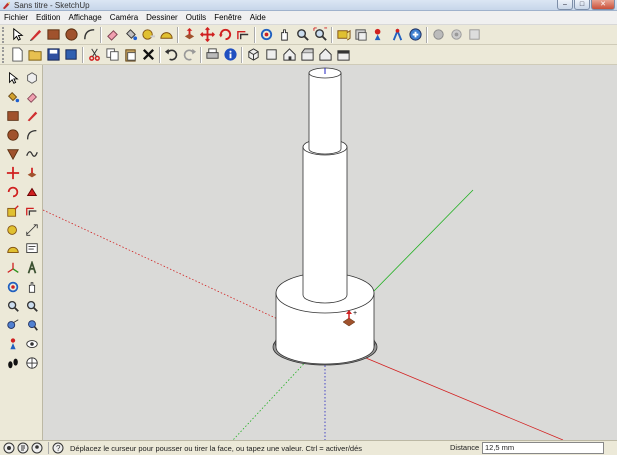 Image resolution: width=617 pixels, height=455 pixels. I want to click on palette-rectangle-button, so click(13, 116).